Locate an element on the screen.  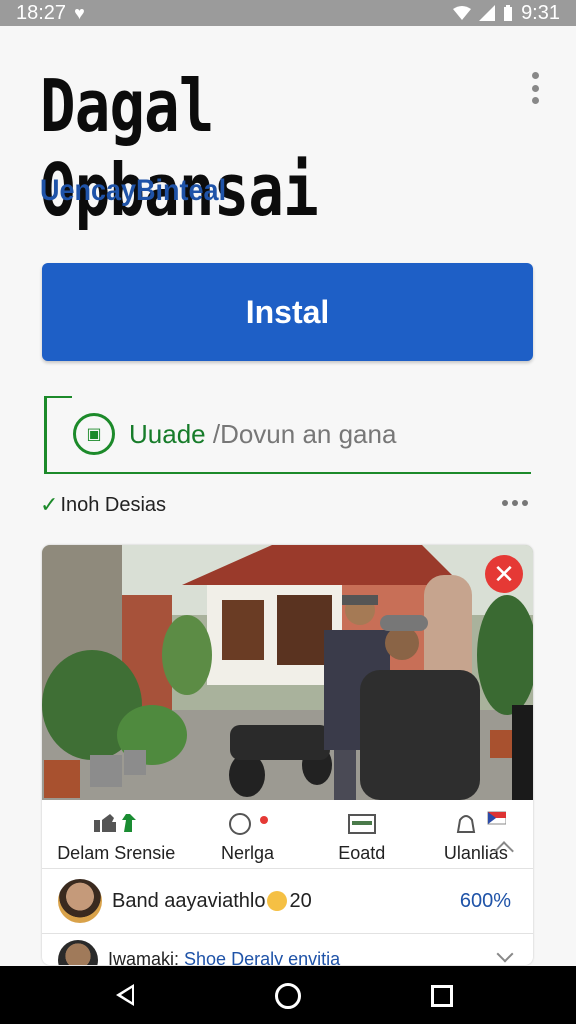
status-bar: 18:27 ♥ 9:31 is located at coordinates (288, 13).